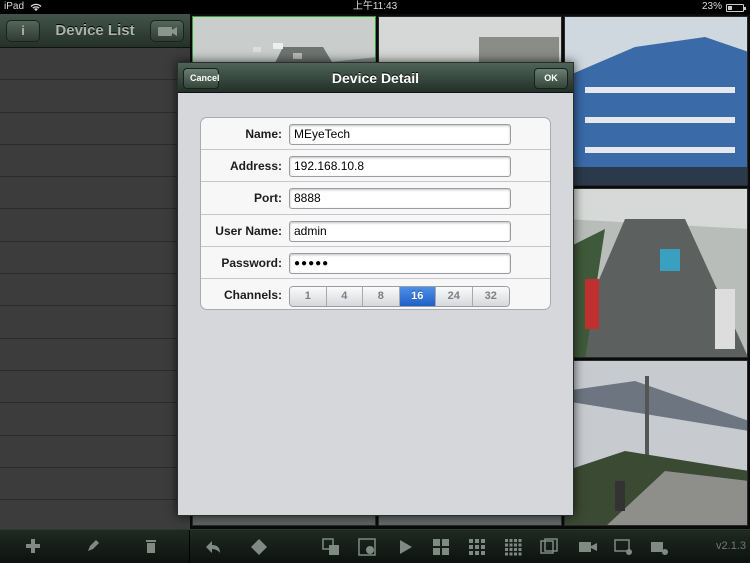 Image resolution: width=750 pixels, height=563 pixels. Describe the element at coordinates (731, 546) in the screenshot. I see `version-label: v2.1.3` at that location.